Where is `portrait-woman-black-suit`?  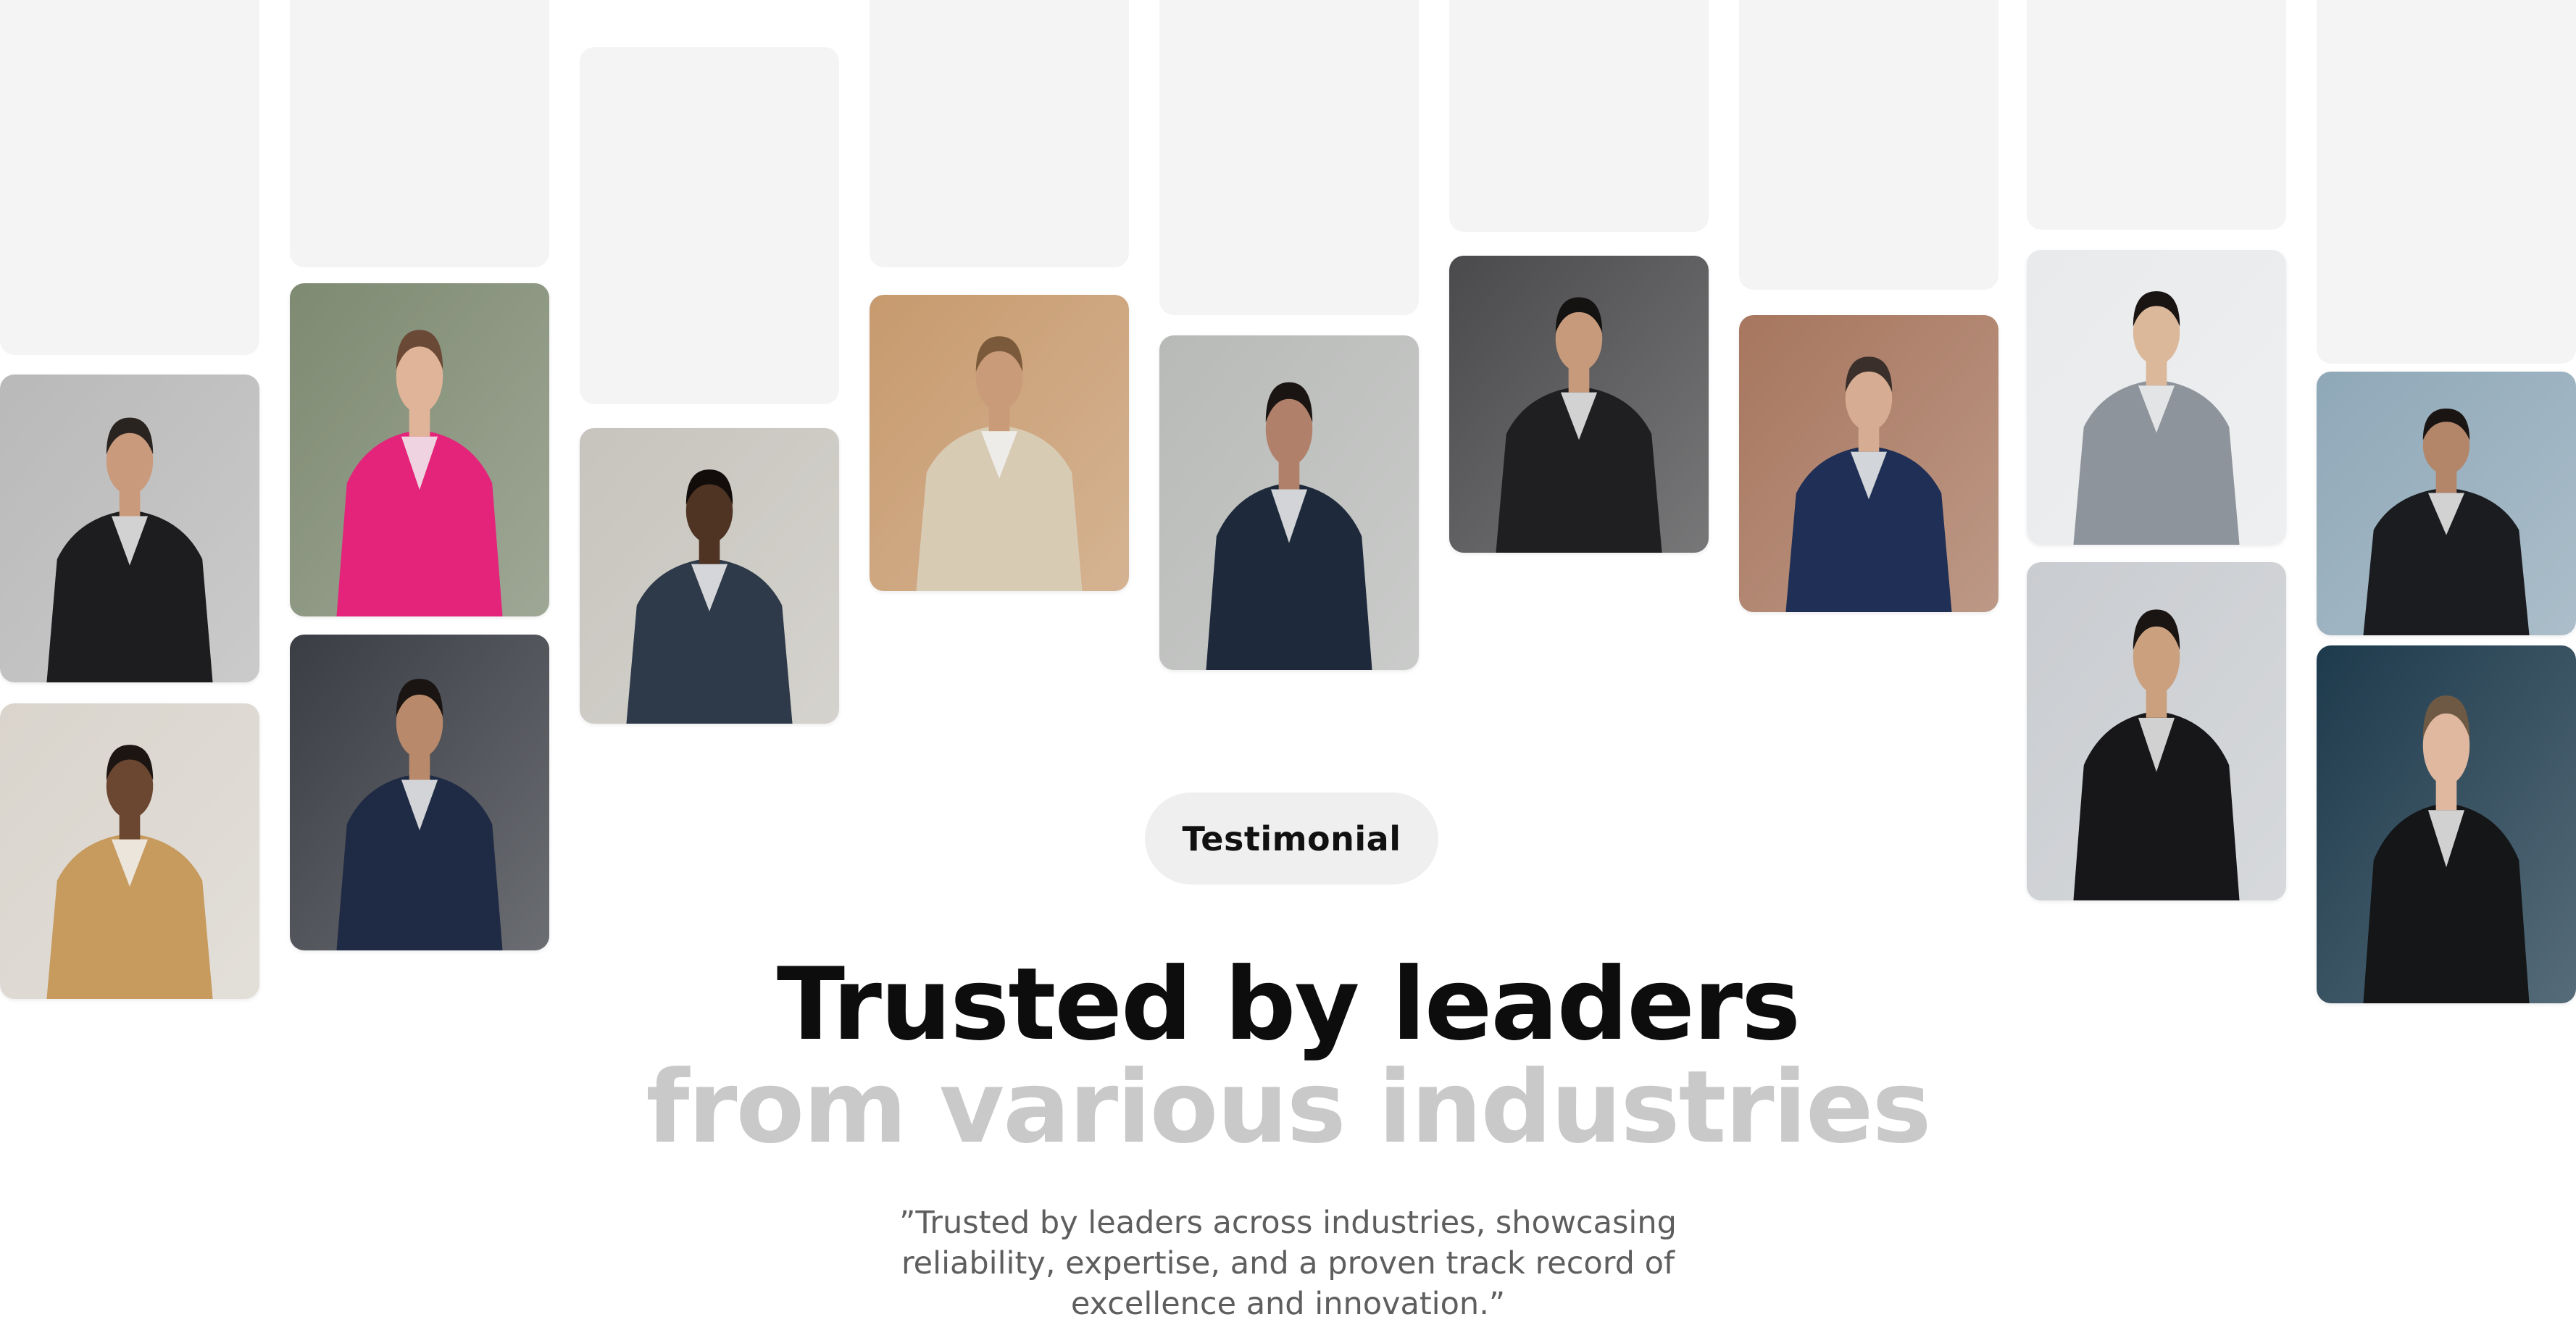 portrait-woman-black-suit is located at coordinates (2156, 731).